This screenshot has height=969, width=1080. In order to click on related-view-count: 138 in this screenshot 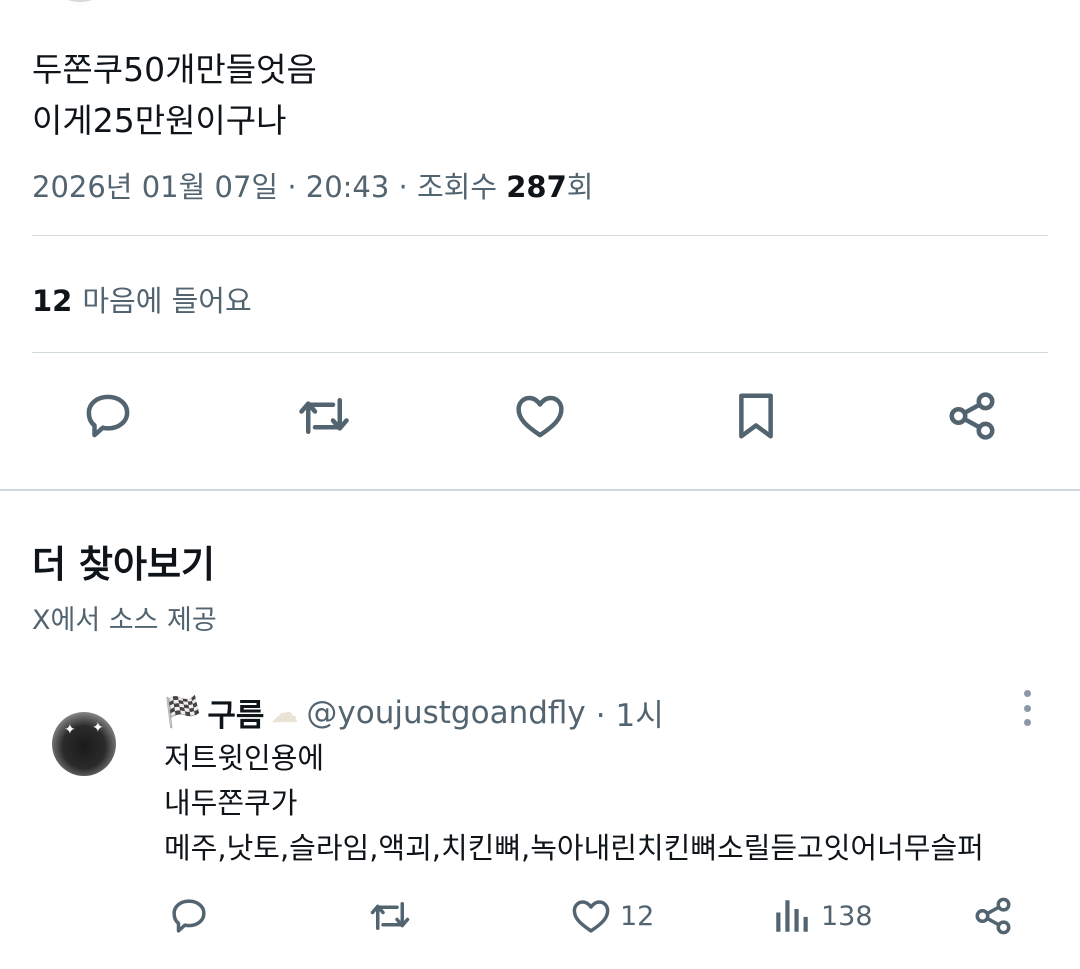, I will do `click(847, 916)`.